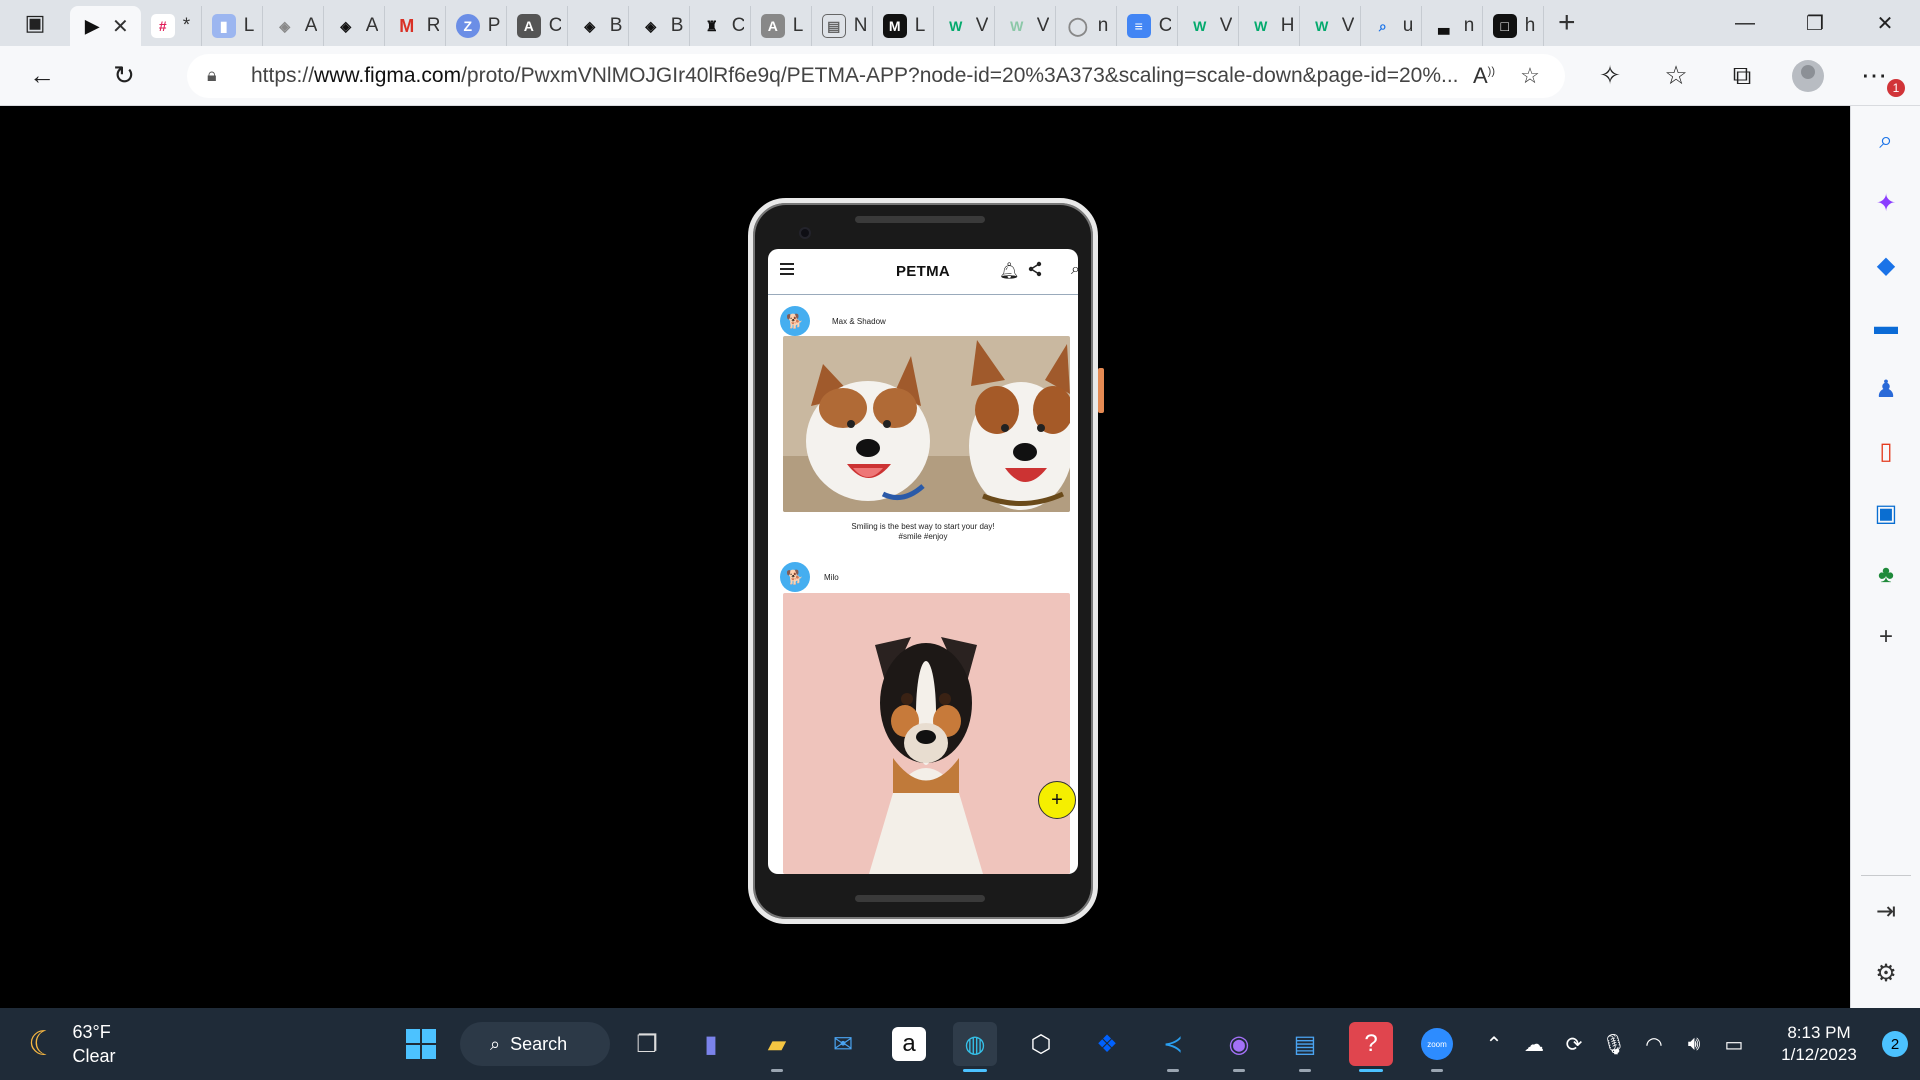  I want to click on battery-icon: ▭, so click(1734, 1044).